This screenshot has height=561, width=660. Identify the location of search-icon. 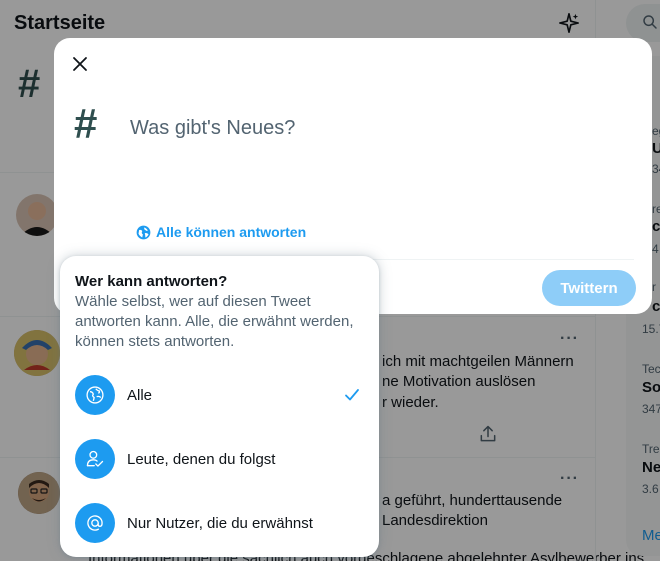
(650, 22).